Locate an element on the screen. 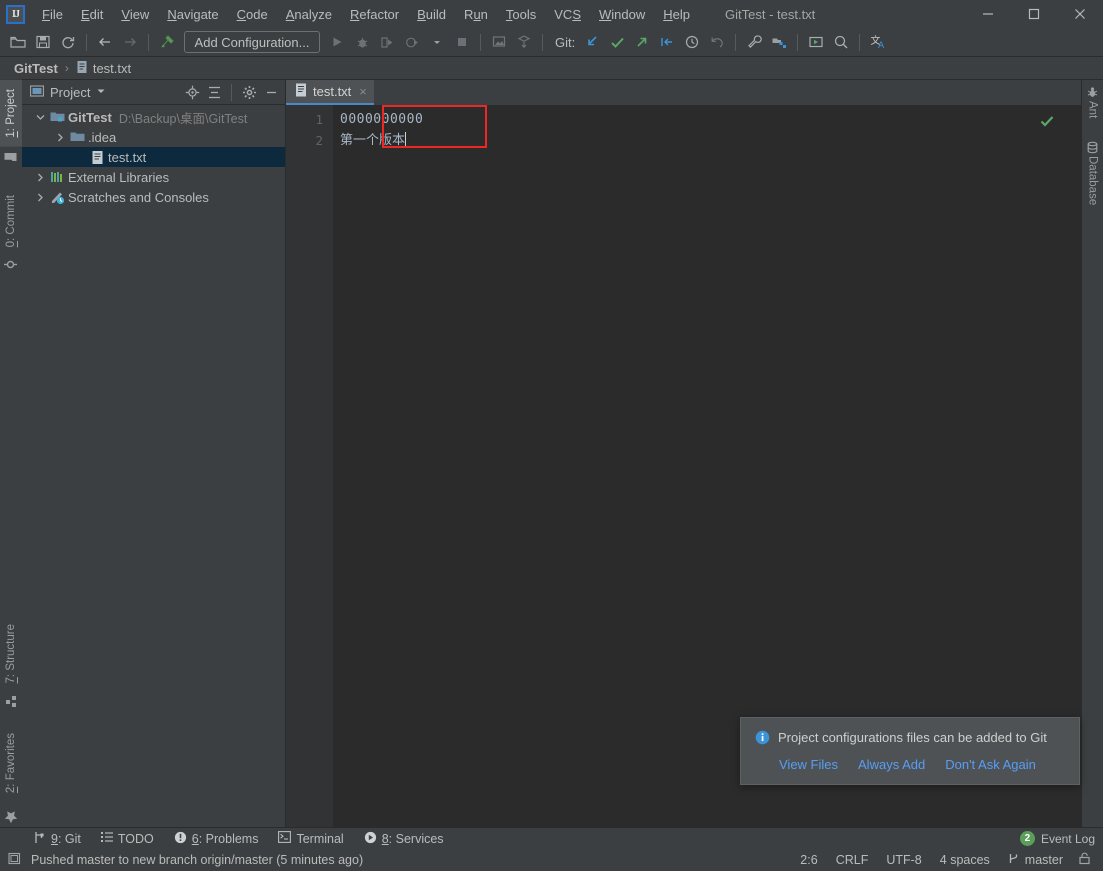 The width and height of the screenshot is (1103, 871). libraries-icon is located at coordinates (57, 177).